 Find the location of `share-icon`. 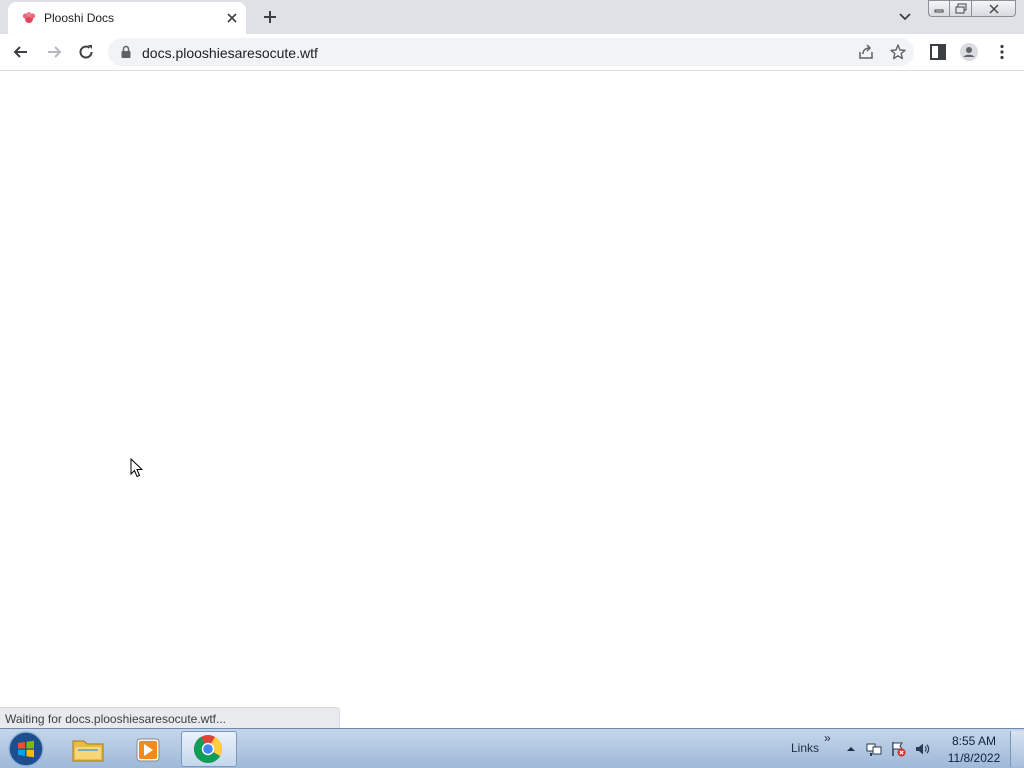

share-icon is located at coordinates (866, 52).